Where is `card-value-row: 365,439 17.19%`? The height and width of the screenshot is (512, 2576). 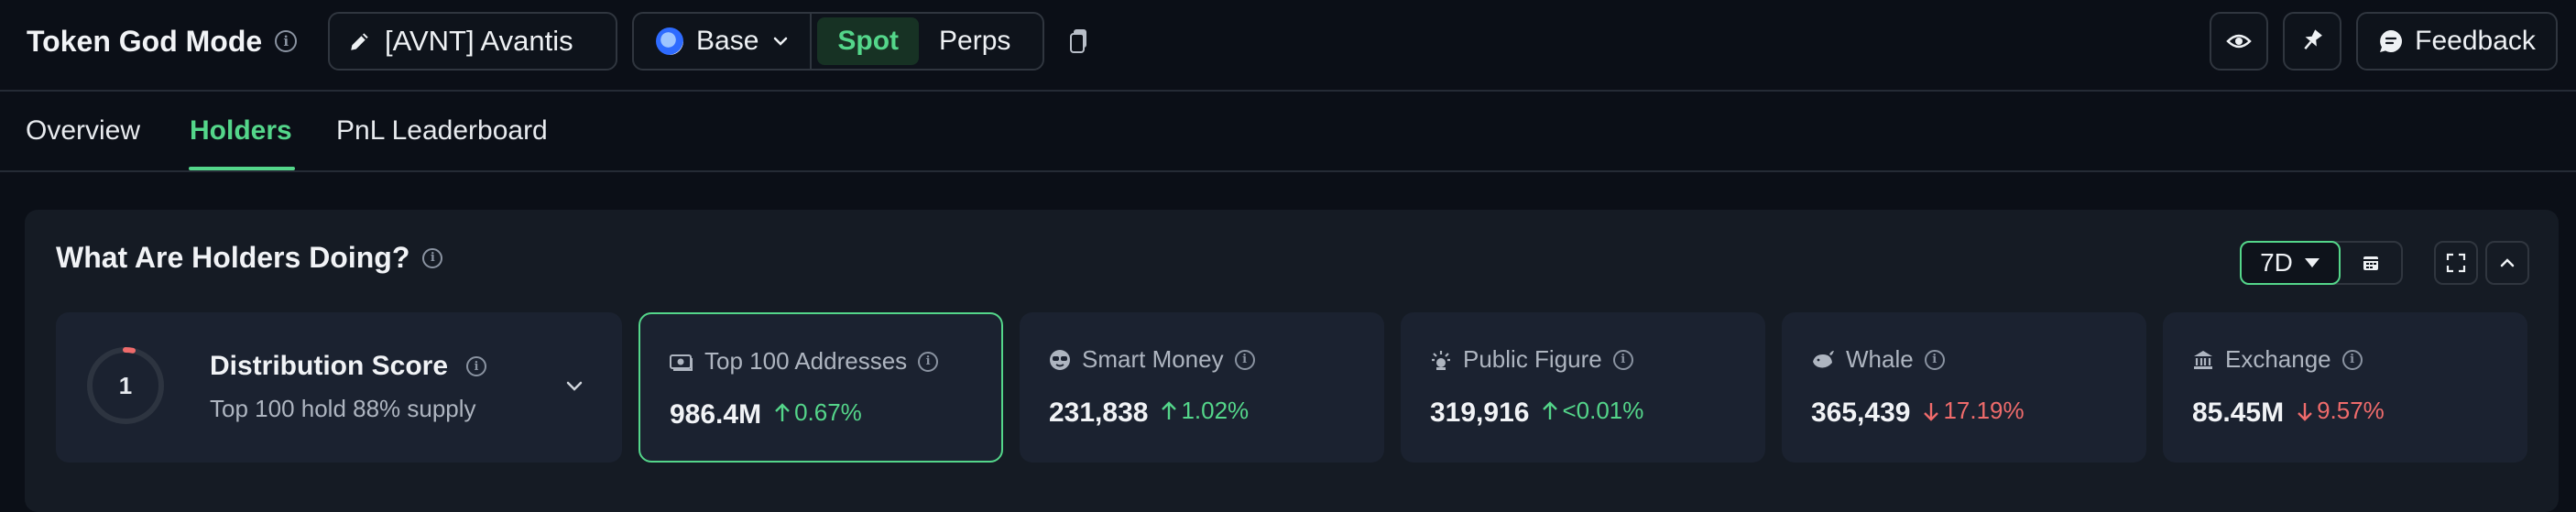 card-value-row: 365,439 17.19% is located at coordinates (1918, 413).